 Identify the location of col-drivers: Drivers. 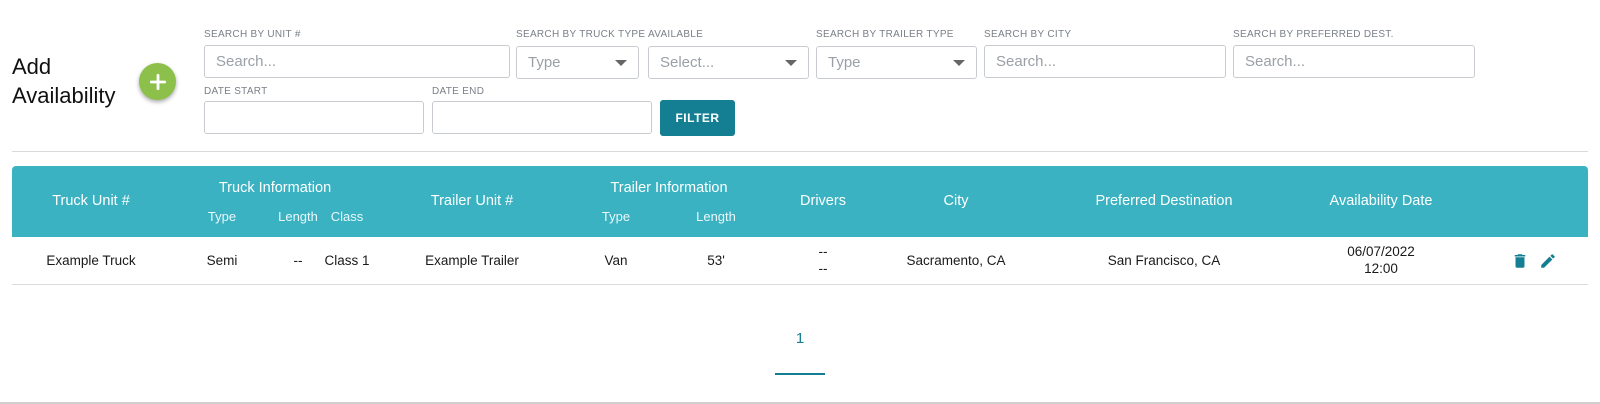
(823, 201).